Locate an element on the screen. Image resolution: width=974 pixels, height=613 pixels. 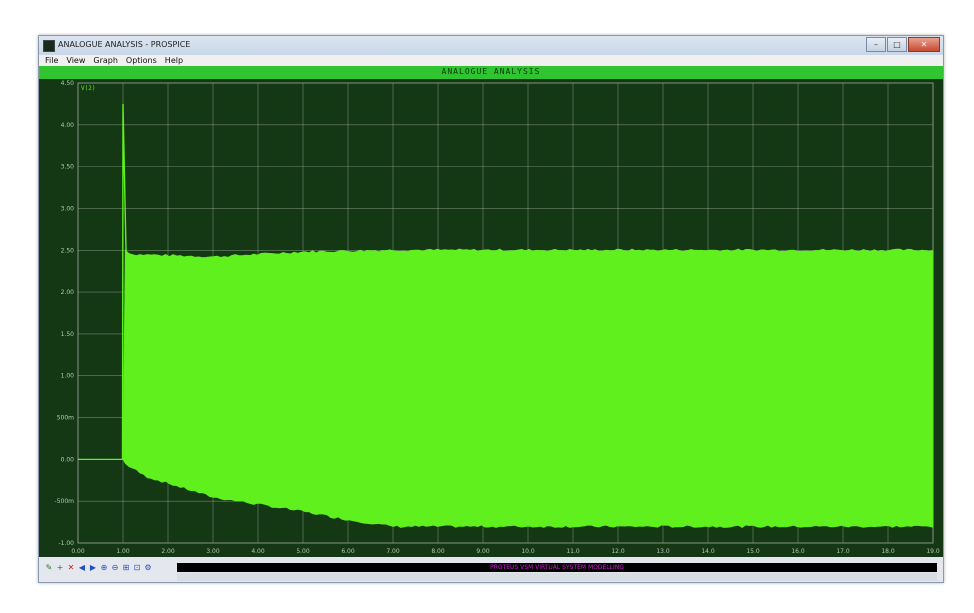
x-tick-label: 10.0 is located at coordinates (528, 551).